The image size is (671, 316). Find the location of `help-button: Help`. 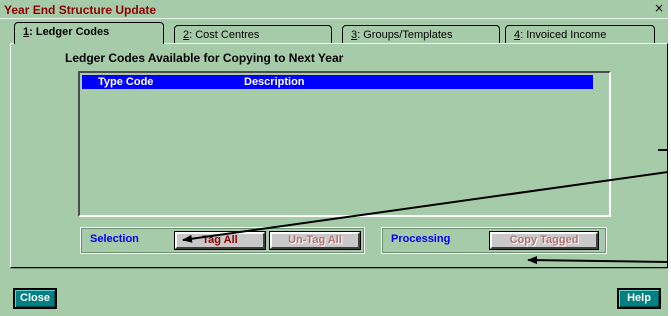

help-button: Help is located at coordinates (639, 298).